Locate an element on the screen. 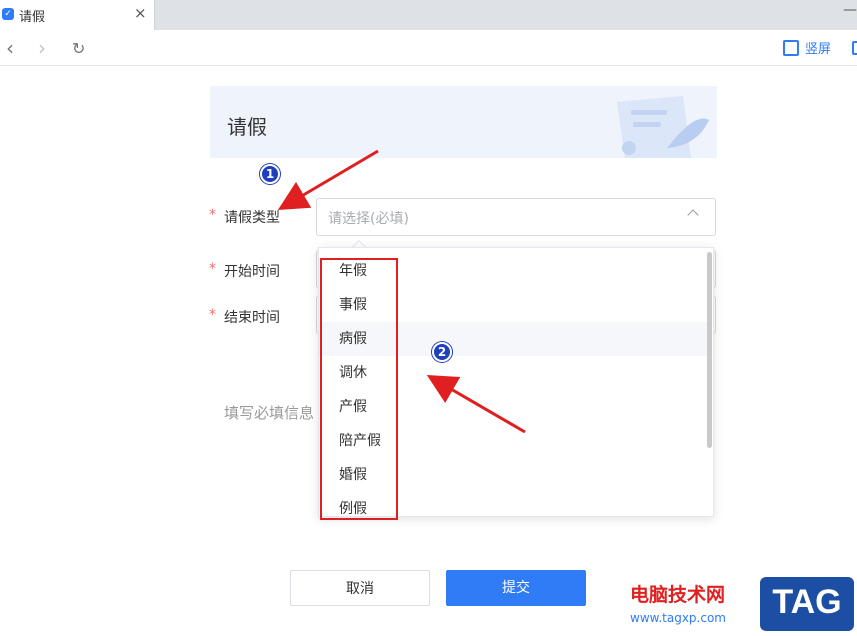 Image resolution: width=857 pixels, height=636 pixels. annotation-arrows is located at coordinates (401, 291).